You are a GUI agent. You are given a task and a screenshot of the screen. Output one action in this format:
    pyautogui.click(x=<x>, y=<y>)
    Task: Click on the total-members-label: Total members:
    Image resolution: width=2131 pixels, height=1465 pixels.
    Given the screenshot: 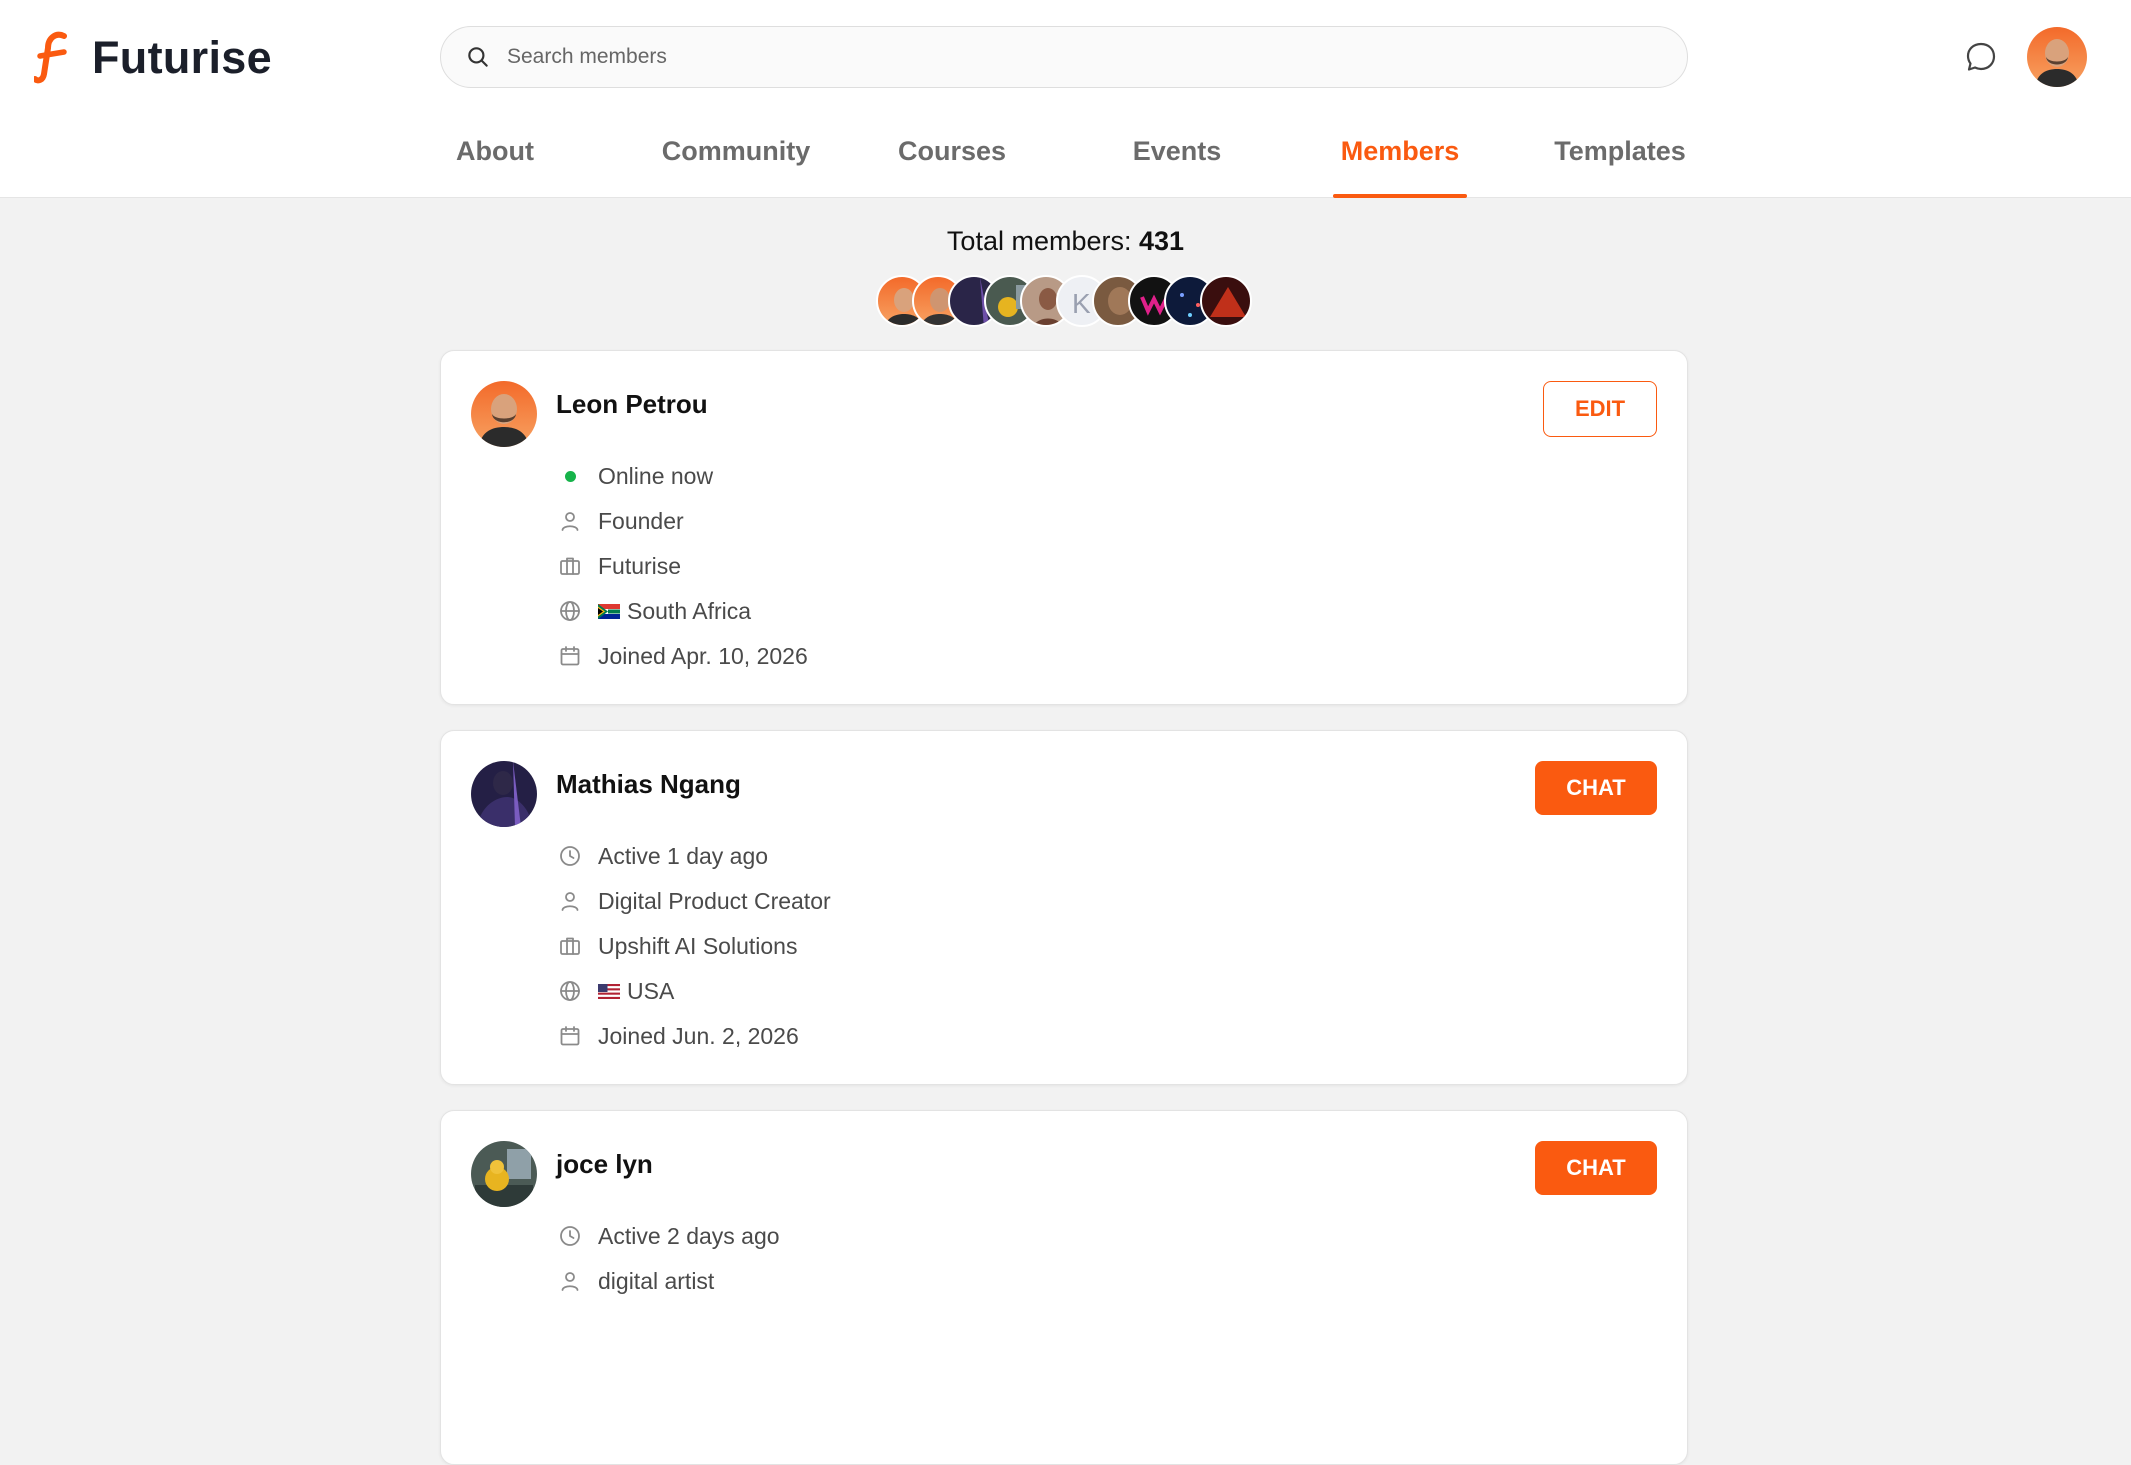 What is the action you would take?
    pyautogui.click(x=1039, y=241)
    